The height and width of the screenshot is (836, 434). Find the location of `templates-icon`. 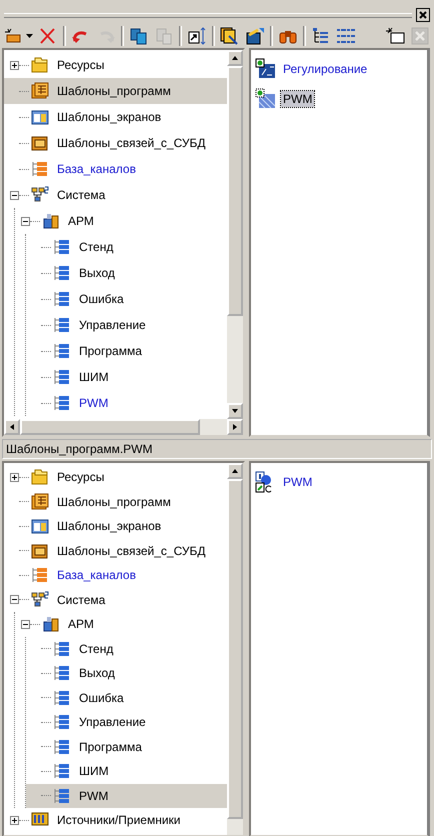

templates-icon is located at coordinates (230, 36).